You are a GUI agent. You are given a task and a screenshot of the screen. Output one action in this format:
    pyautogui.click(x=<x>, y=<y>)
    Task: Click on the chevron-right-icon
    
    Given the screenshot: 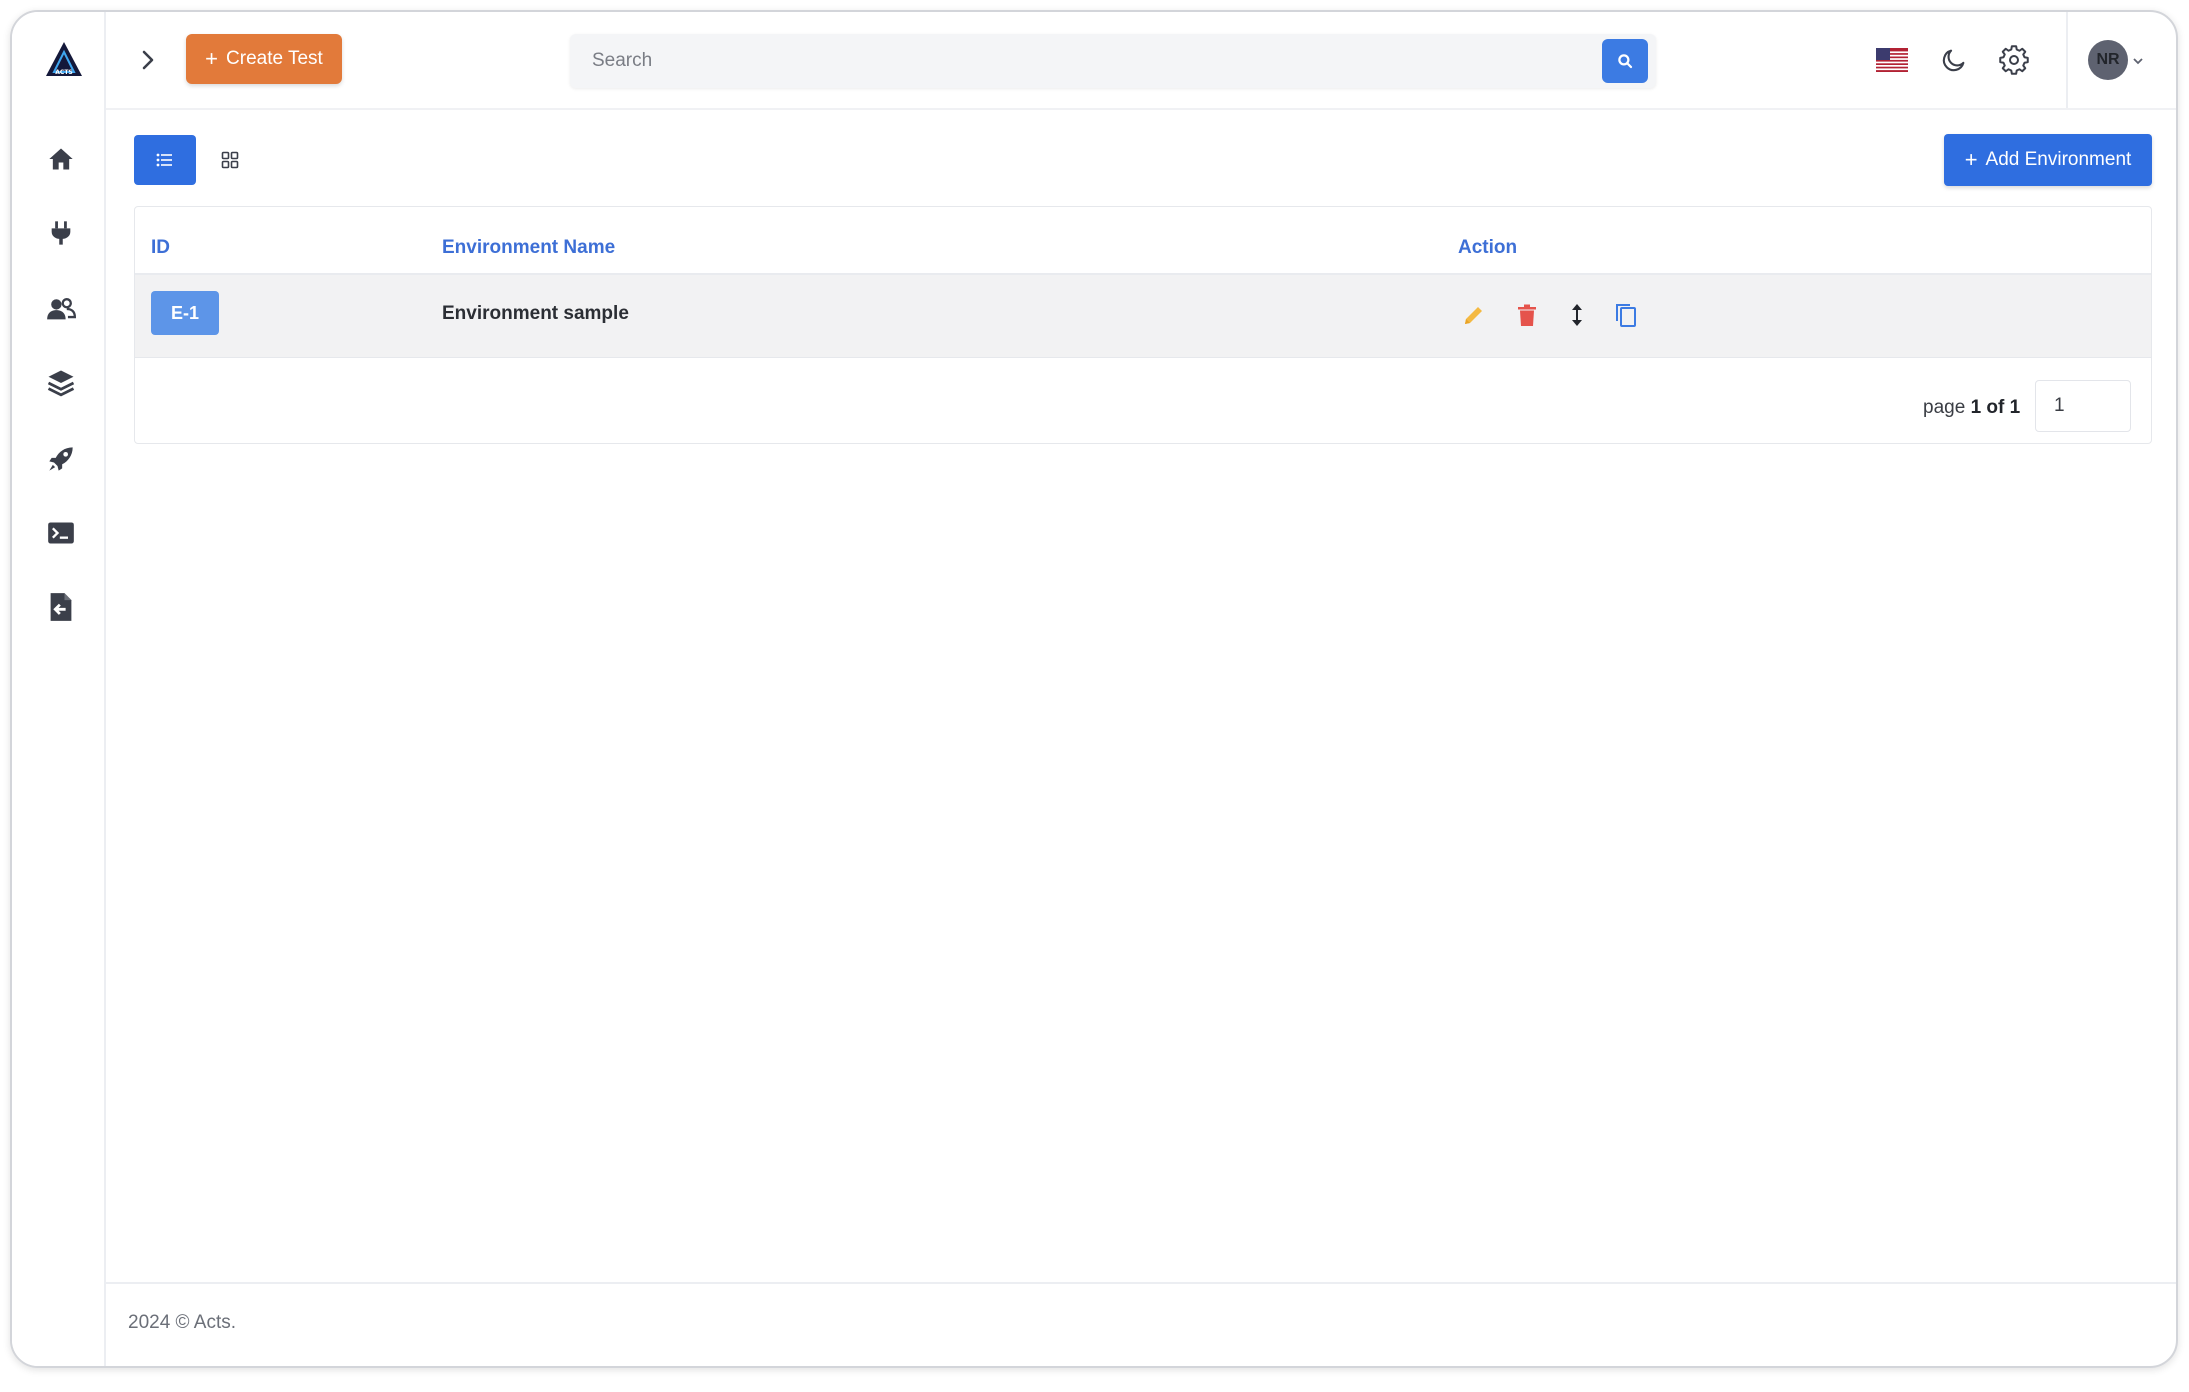 What is the action you would take?
    pyautogui.click(x=148, y=60)
    